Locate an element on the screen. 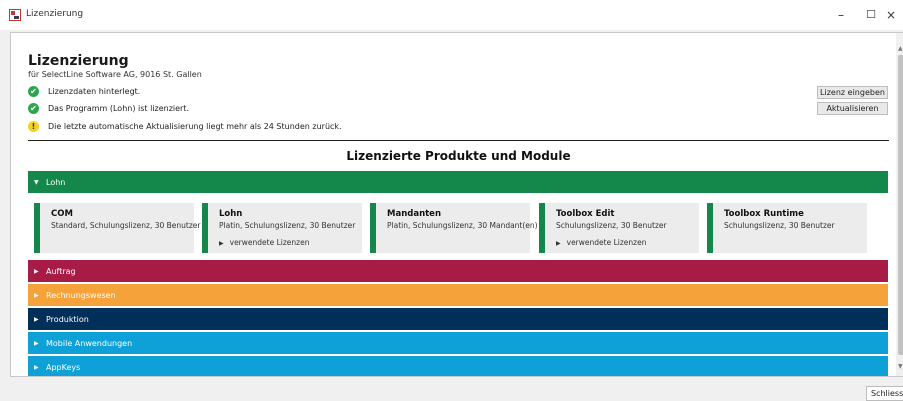  maximize-button: ☐ is located at coordinates (871, 15).